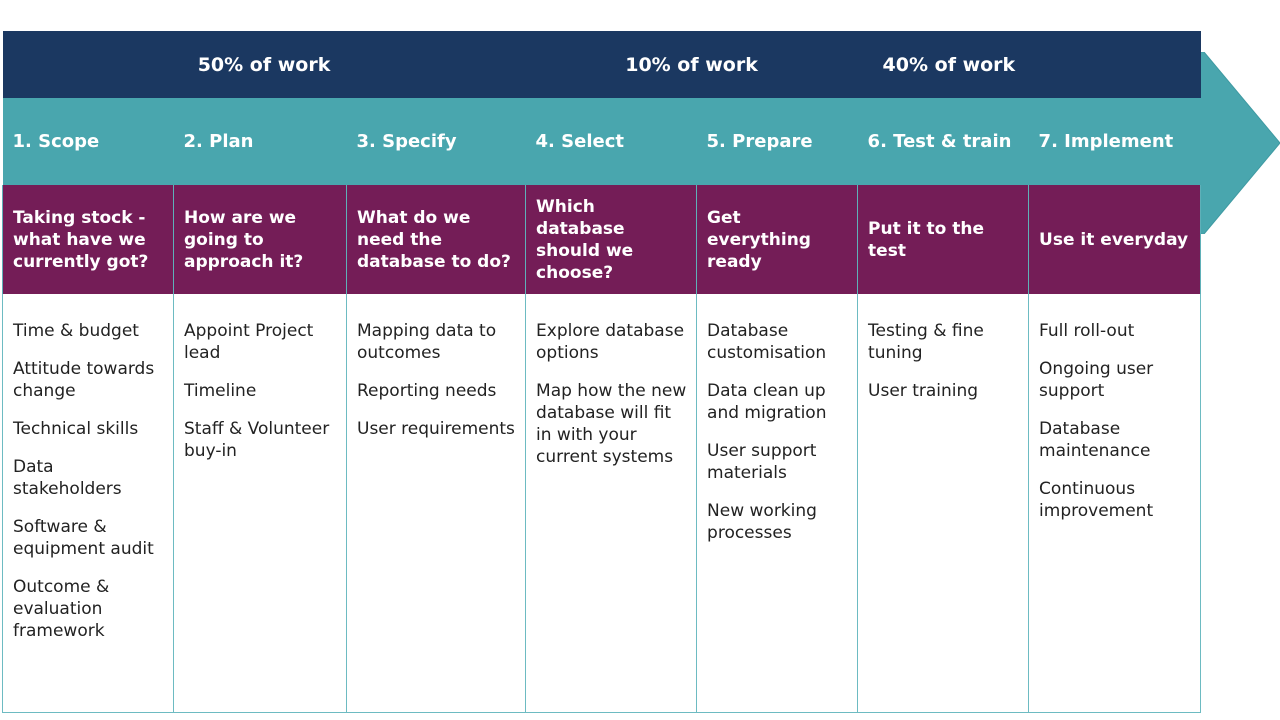  Describe the element at coordinates (257, 440) in the screenshot. I see `task-item: Staff & Volunteer buy-in` at that location.